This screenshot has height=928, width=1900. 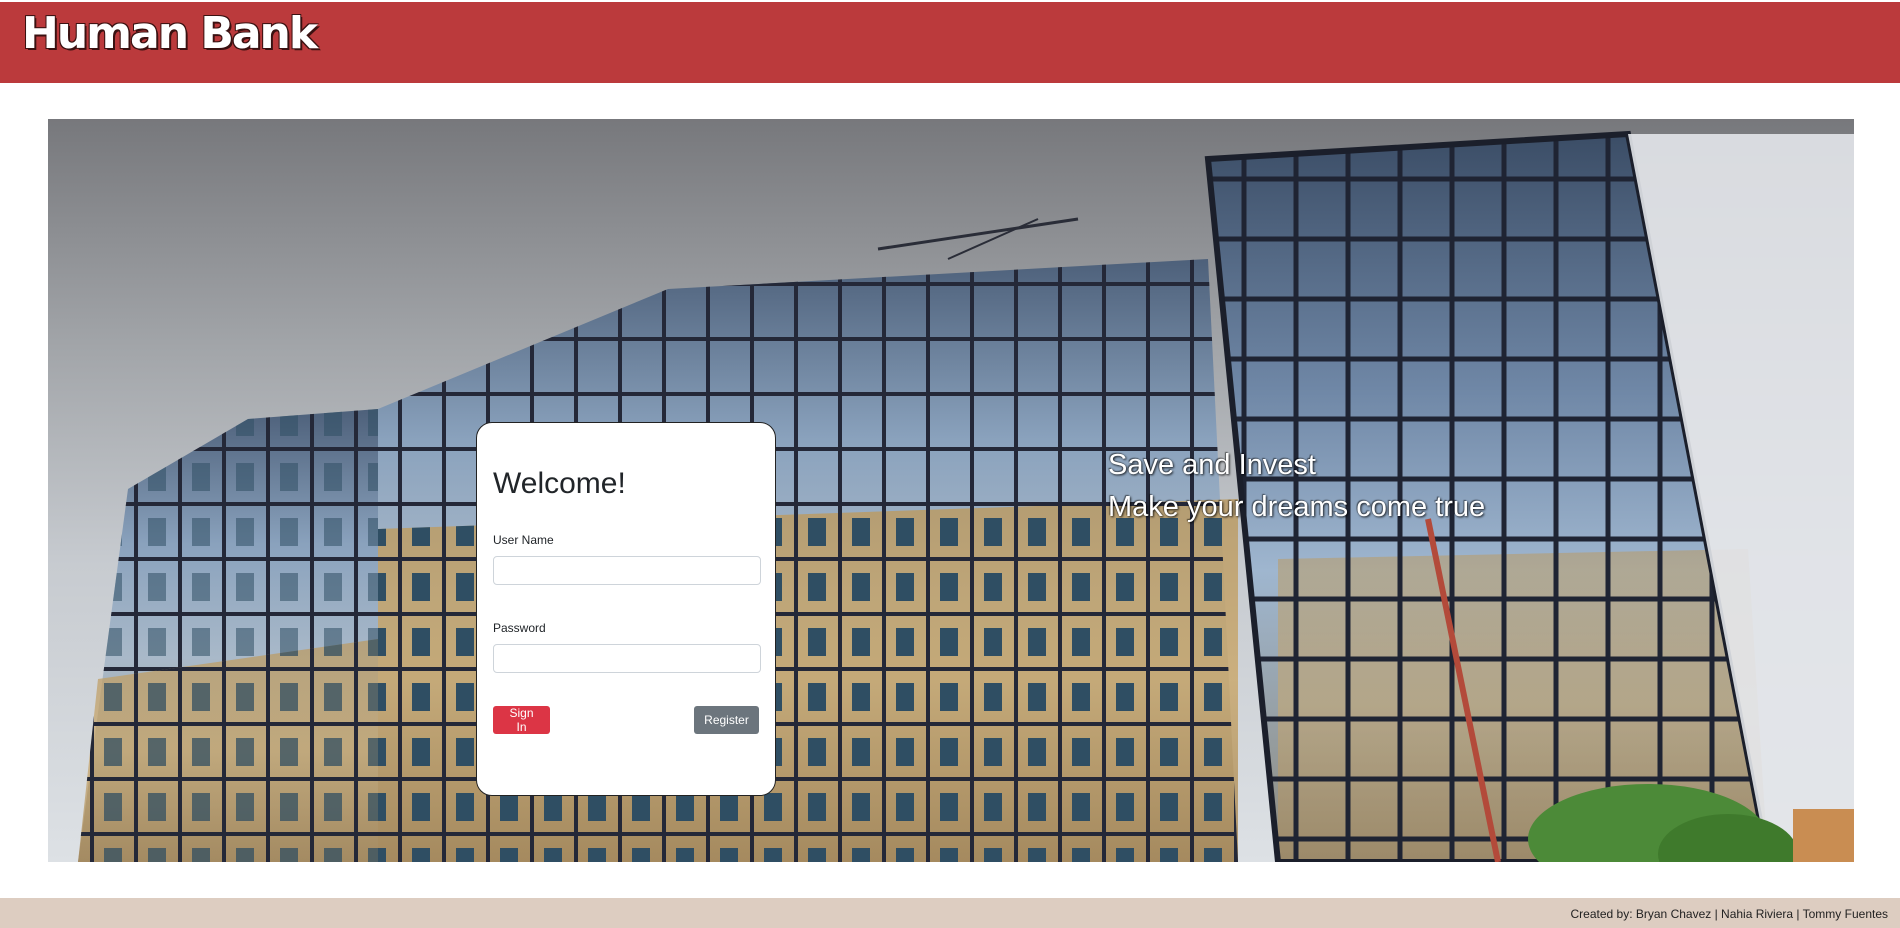 I want to click on register-button: Register, so click(x=726, y=720).